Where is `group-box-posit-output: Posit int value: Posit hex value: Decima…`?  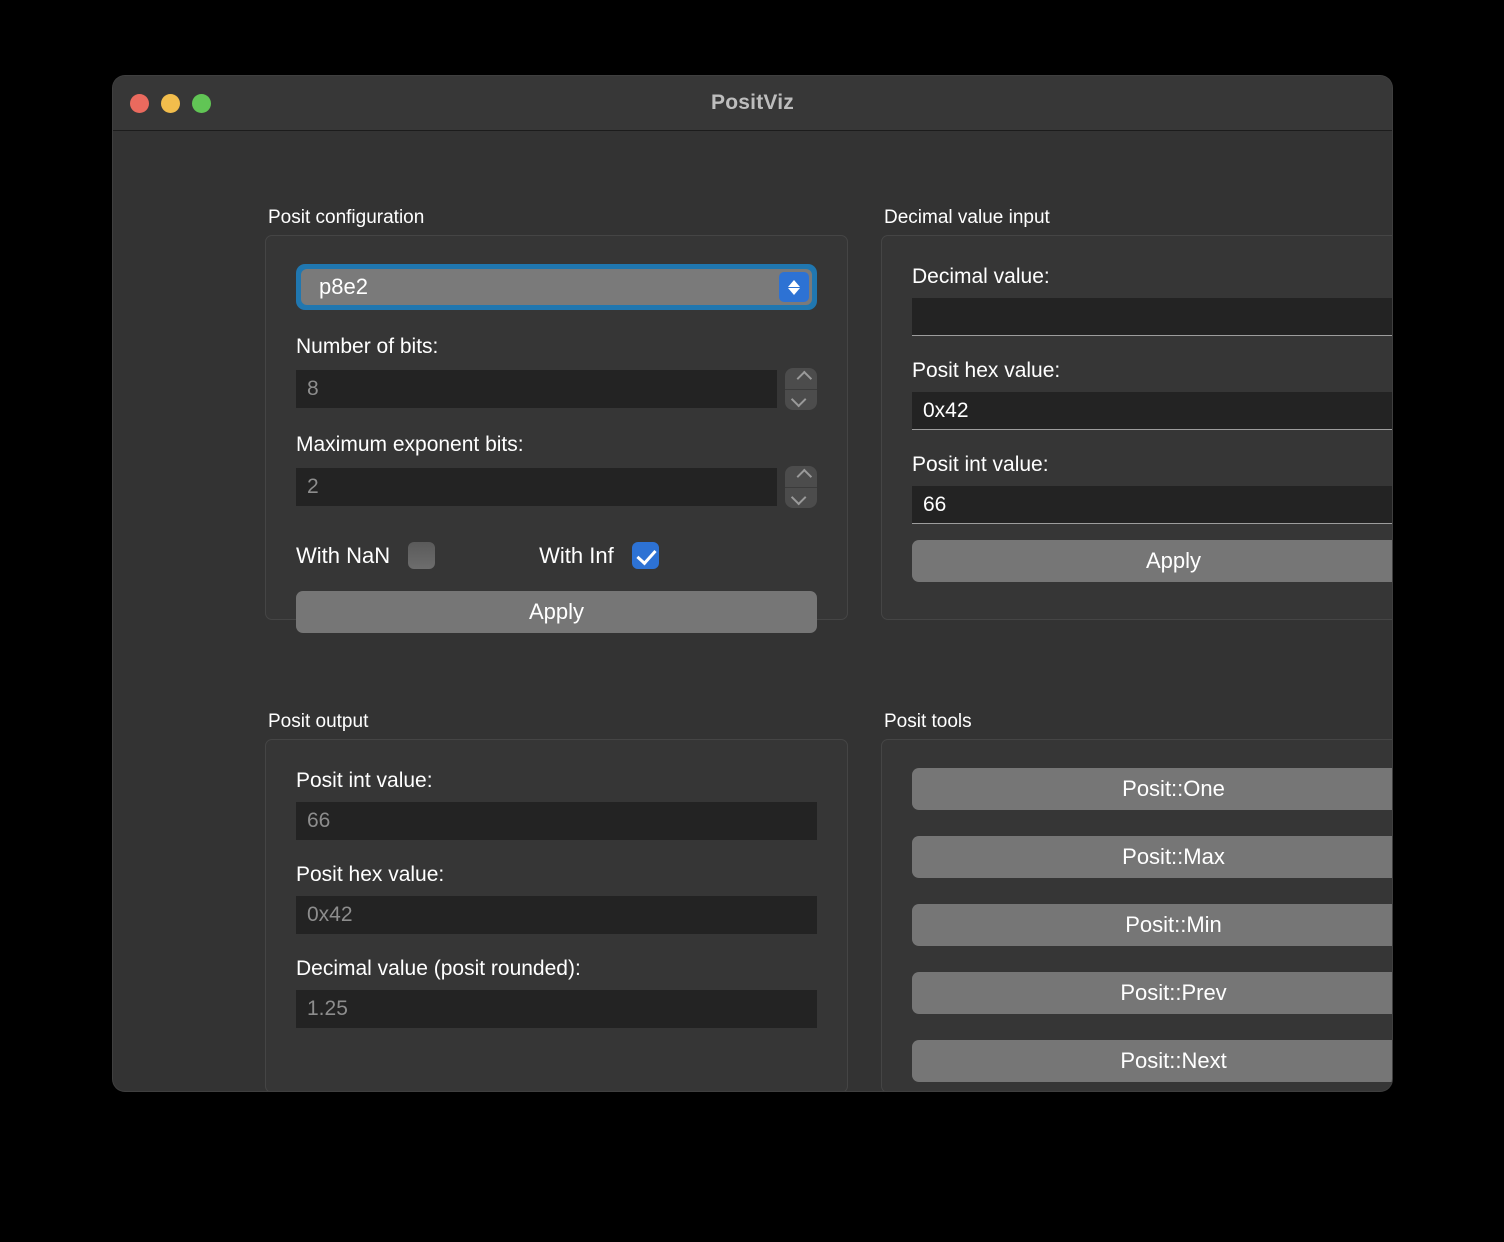
group-box-posit-output: Posit int value: Posit hex value: Decima… is located at coordinates (556, 915).